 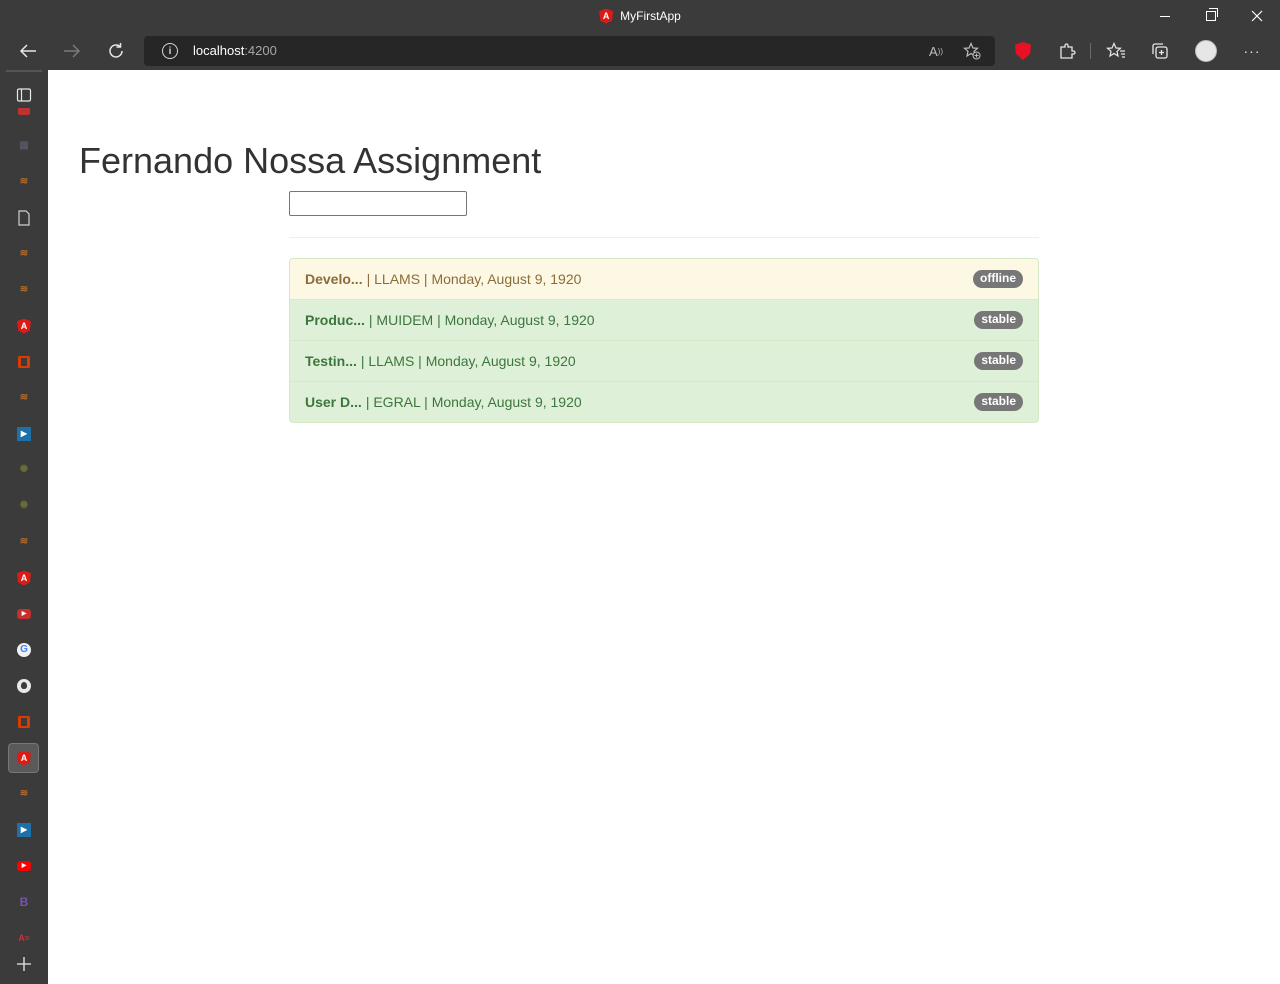 I want to click on item-meta: | MUIDEM | Monday, August 9, 1920, so click(x=481, y=320).